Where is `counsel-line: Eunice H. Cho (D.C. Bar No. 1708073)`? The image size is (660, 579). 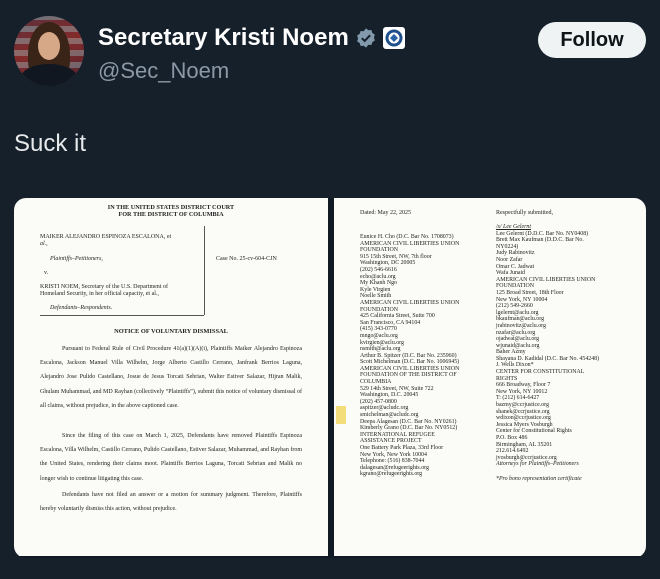 counsel-line: Eunice H. Cho (D.C. Bar No. 1708073) is located at coordinates (407, 237).